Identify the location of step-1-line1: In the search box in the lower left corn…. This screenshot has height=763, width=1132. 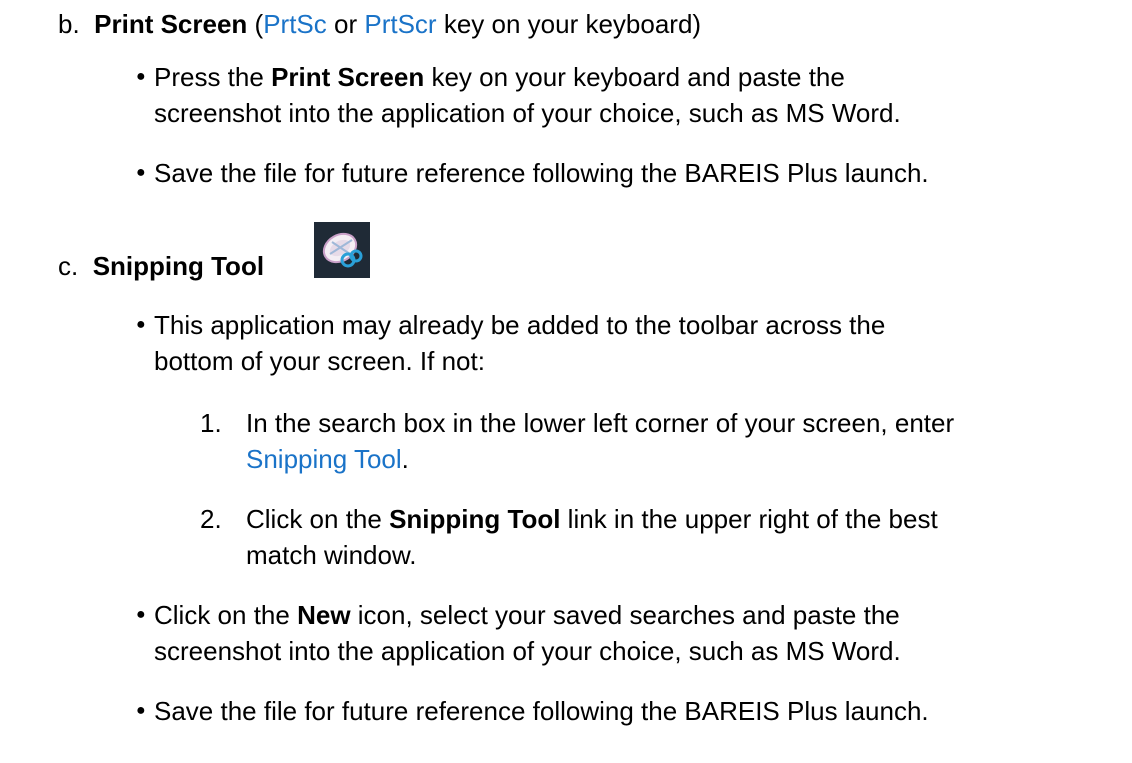
(600, 423).